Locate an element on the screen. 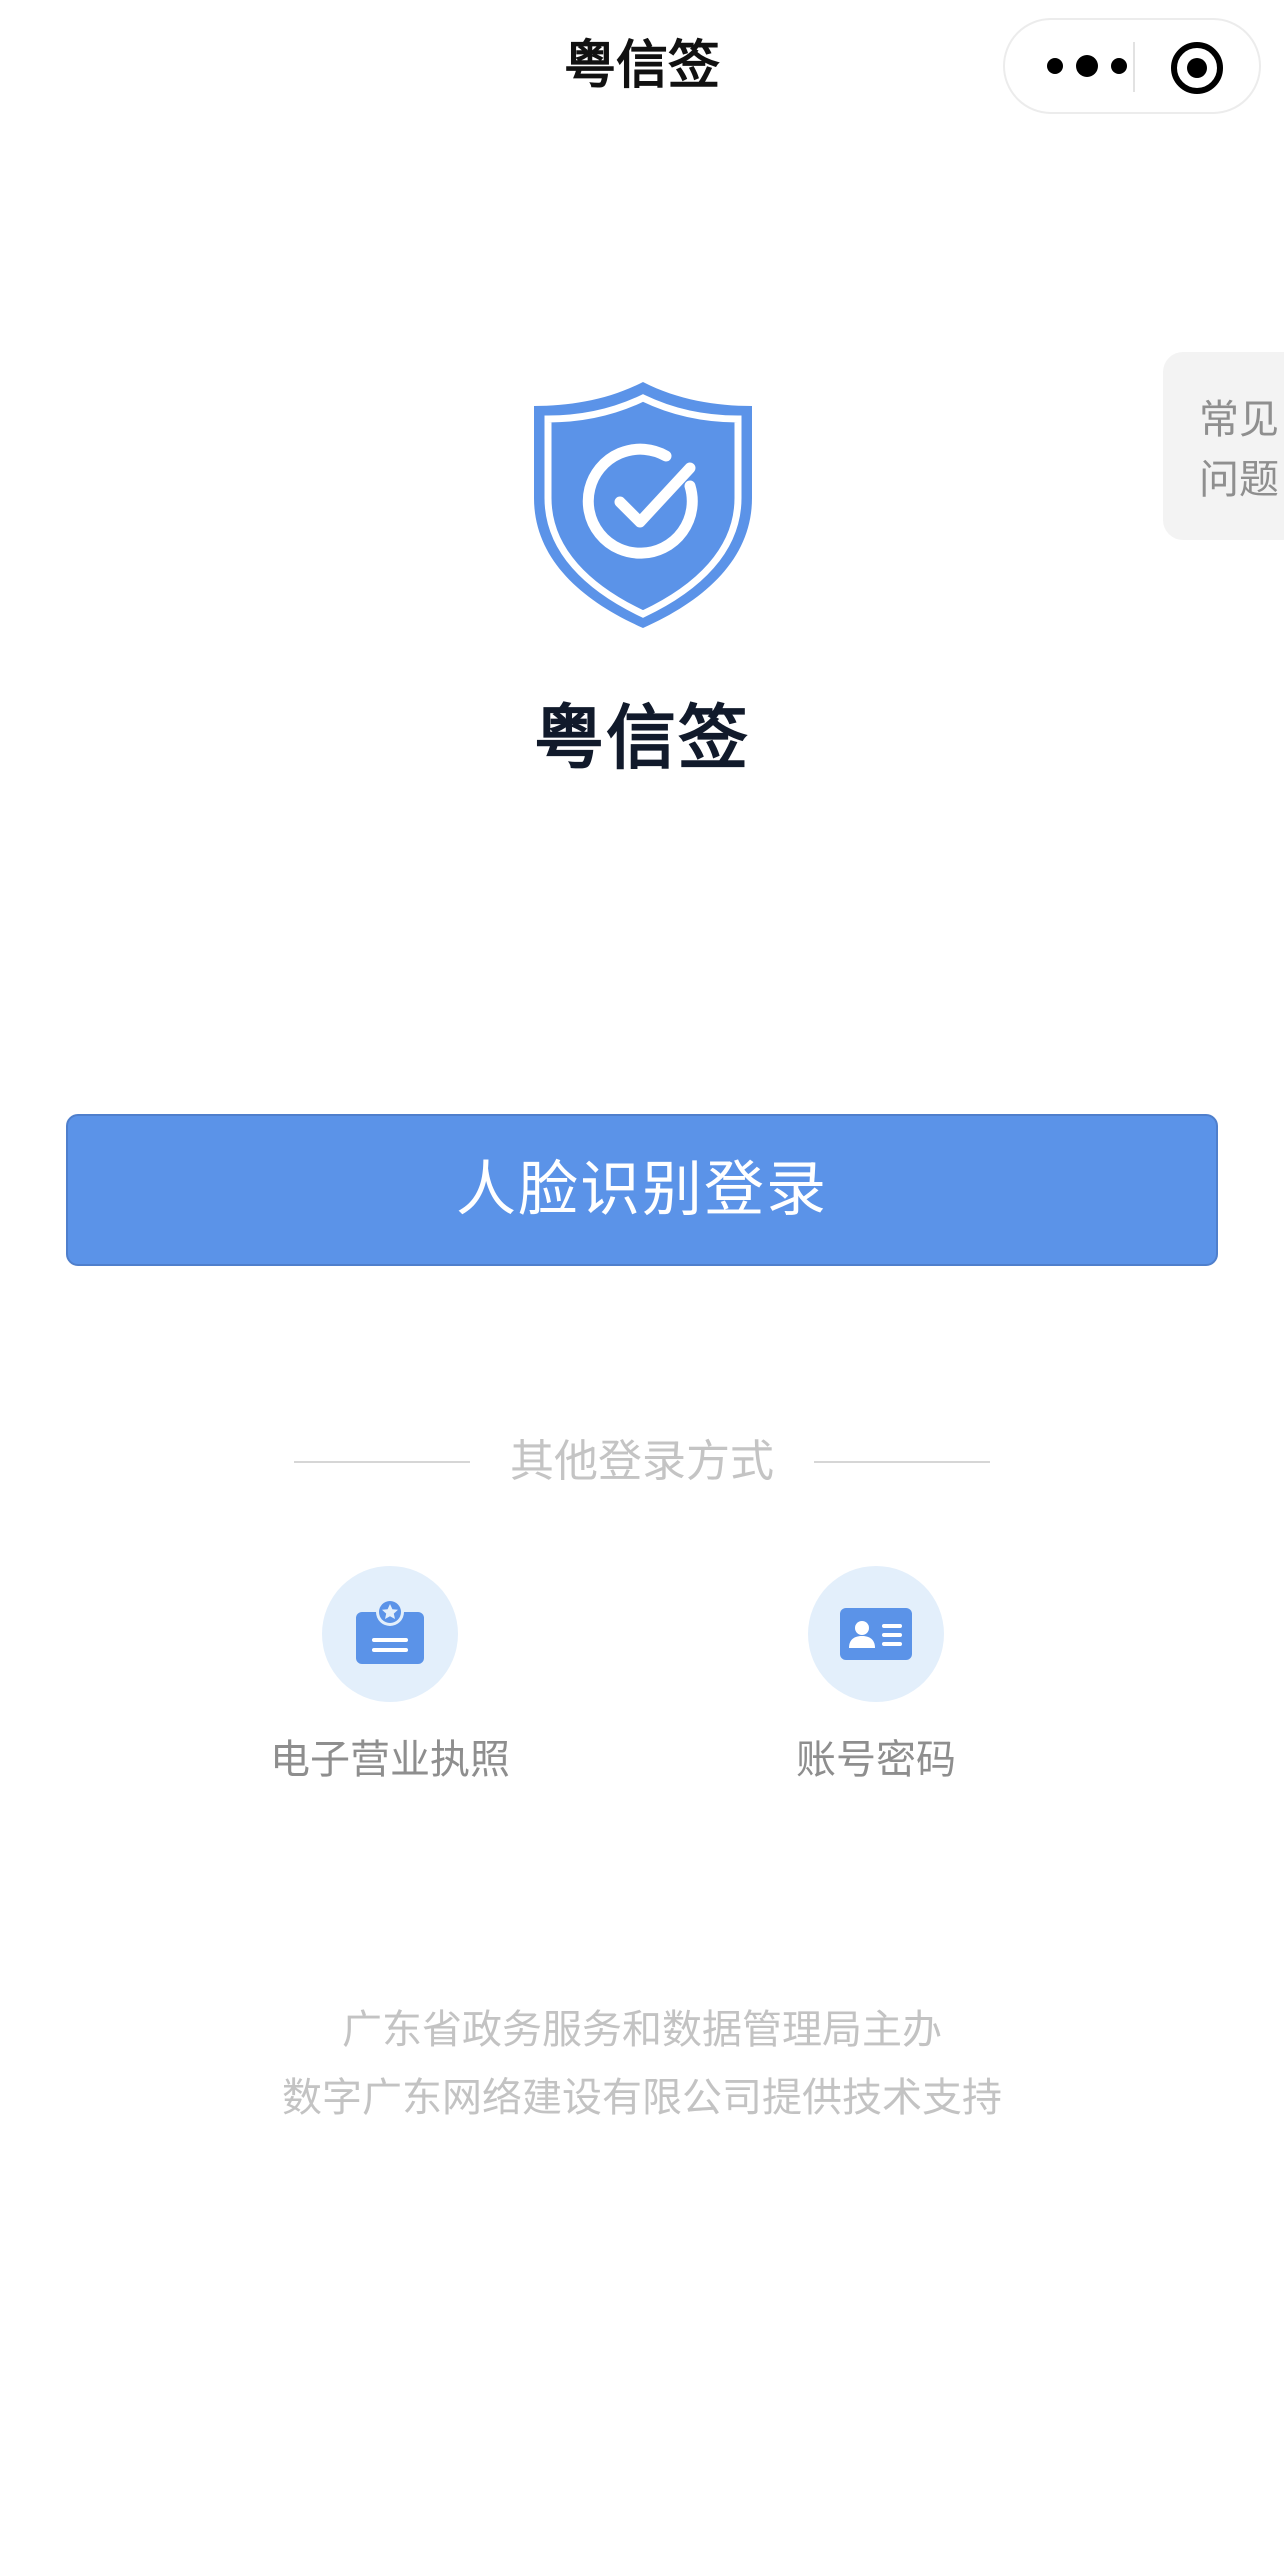 Image resolution: width=1284 pixels, height=2570 pixels. footer-tech-support: 数字广东网络建设有限公司提供技术支持 is located at coordinates (642, 2098).